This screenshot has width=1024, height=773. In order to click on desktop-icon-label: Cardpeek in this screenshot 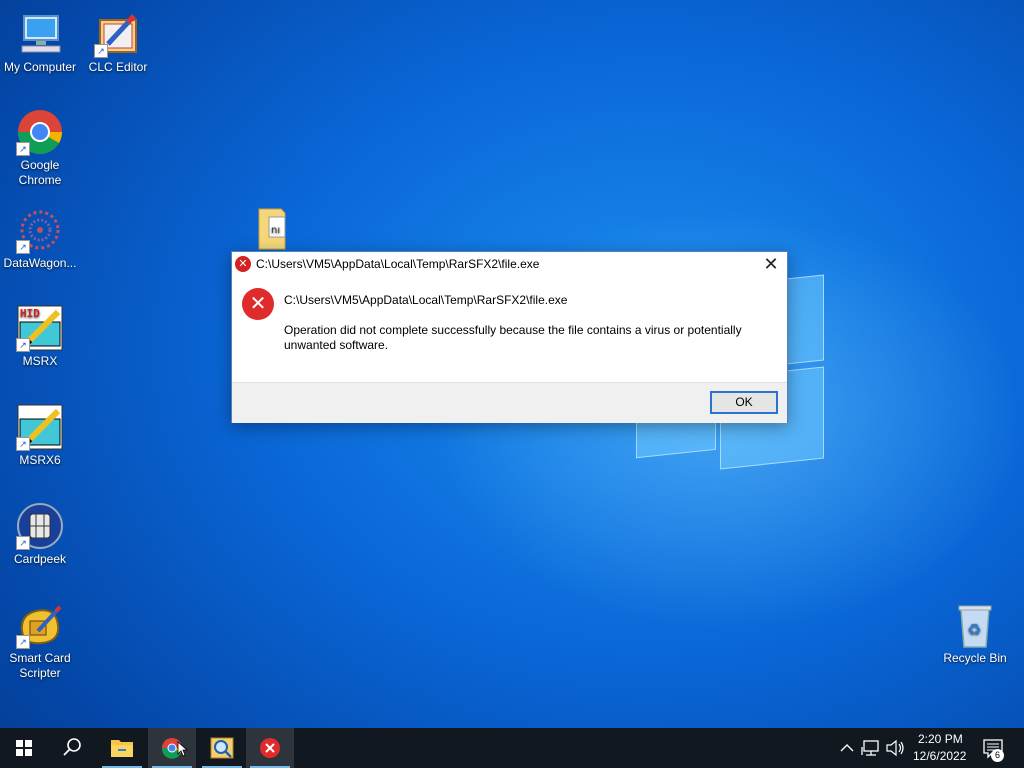, I will do `click(40, 559)`.